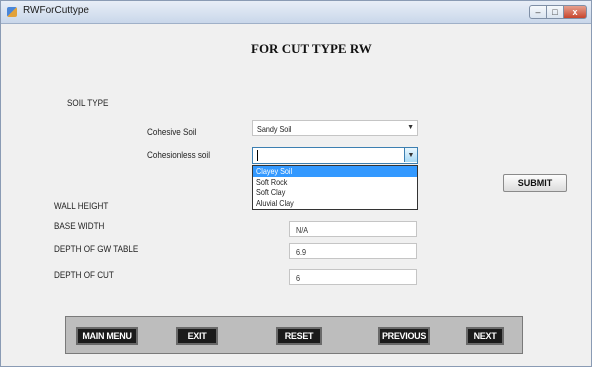 This screenshot has width=592, height=367. Describe the element at coordinates (197, 336) in the screenshot. I see `exit-button: EXIT` at that location.